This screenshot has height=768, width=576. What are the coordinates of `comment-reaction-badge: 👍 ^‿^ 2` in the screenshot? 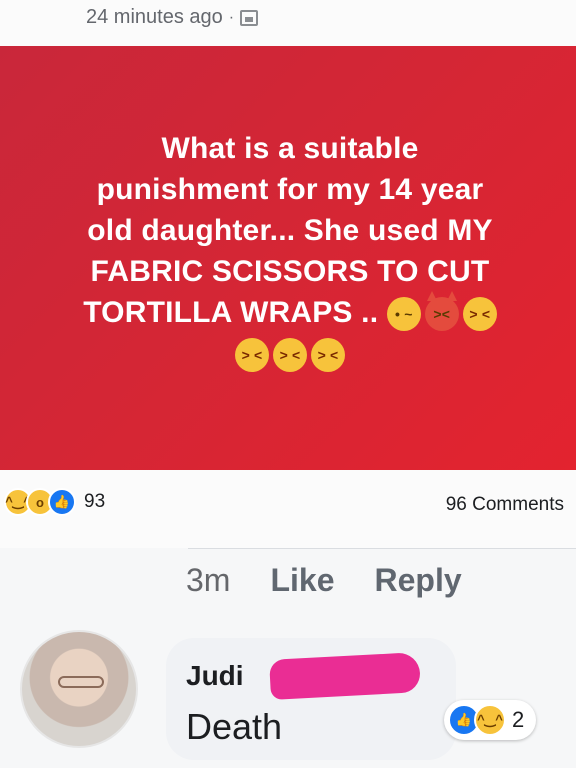 It's located at (490, 720).